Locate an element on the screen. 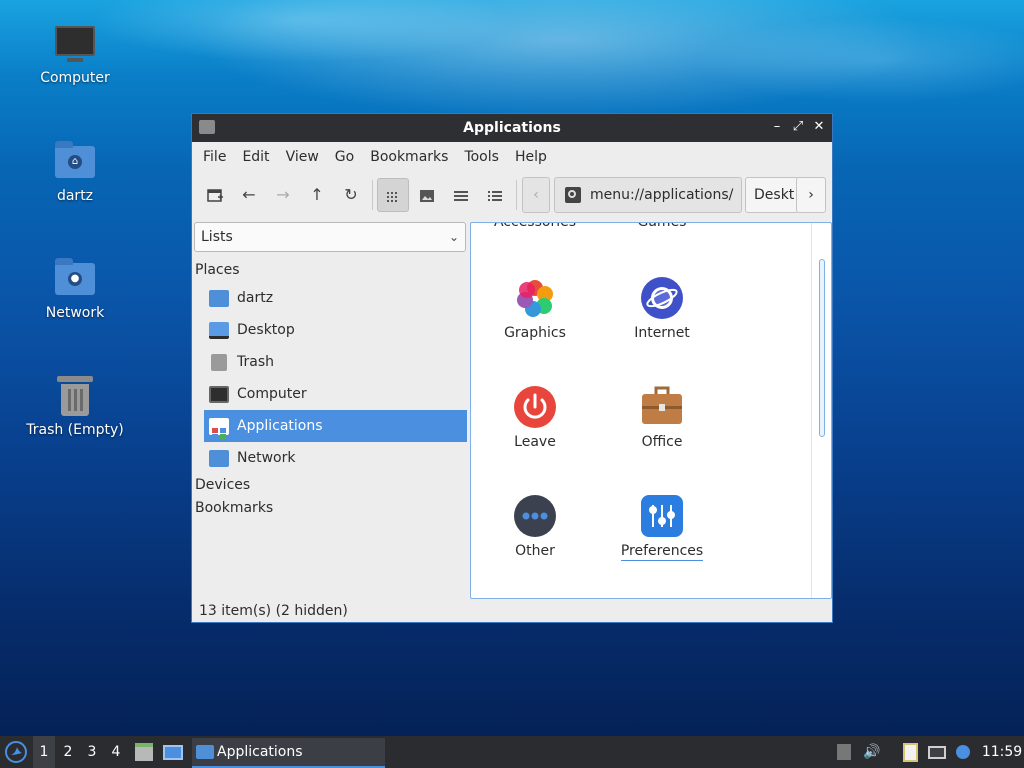 Image resolution: width=1024 pixels, height=768 pixels. list-icon is located at coordinates (461, 195).